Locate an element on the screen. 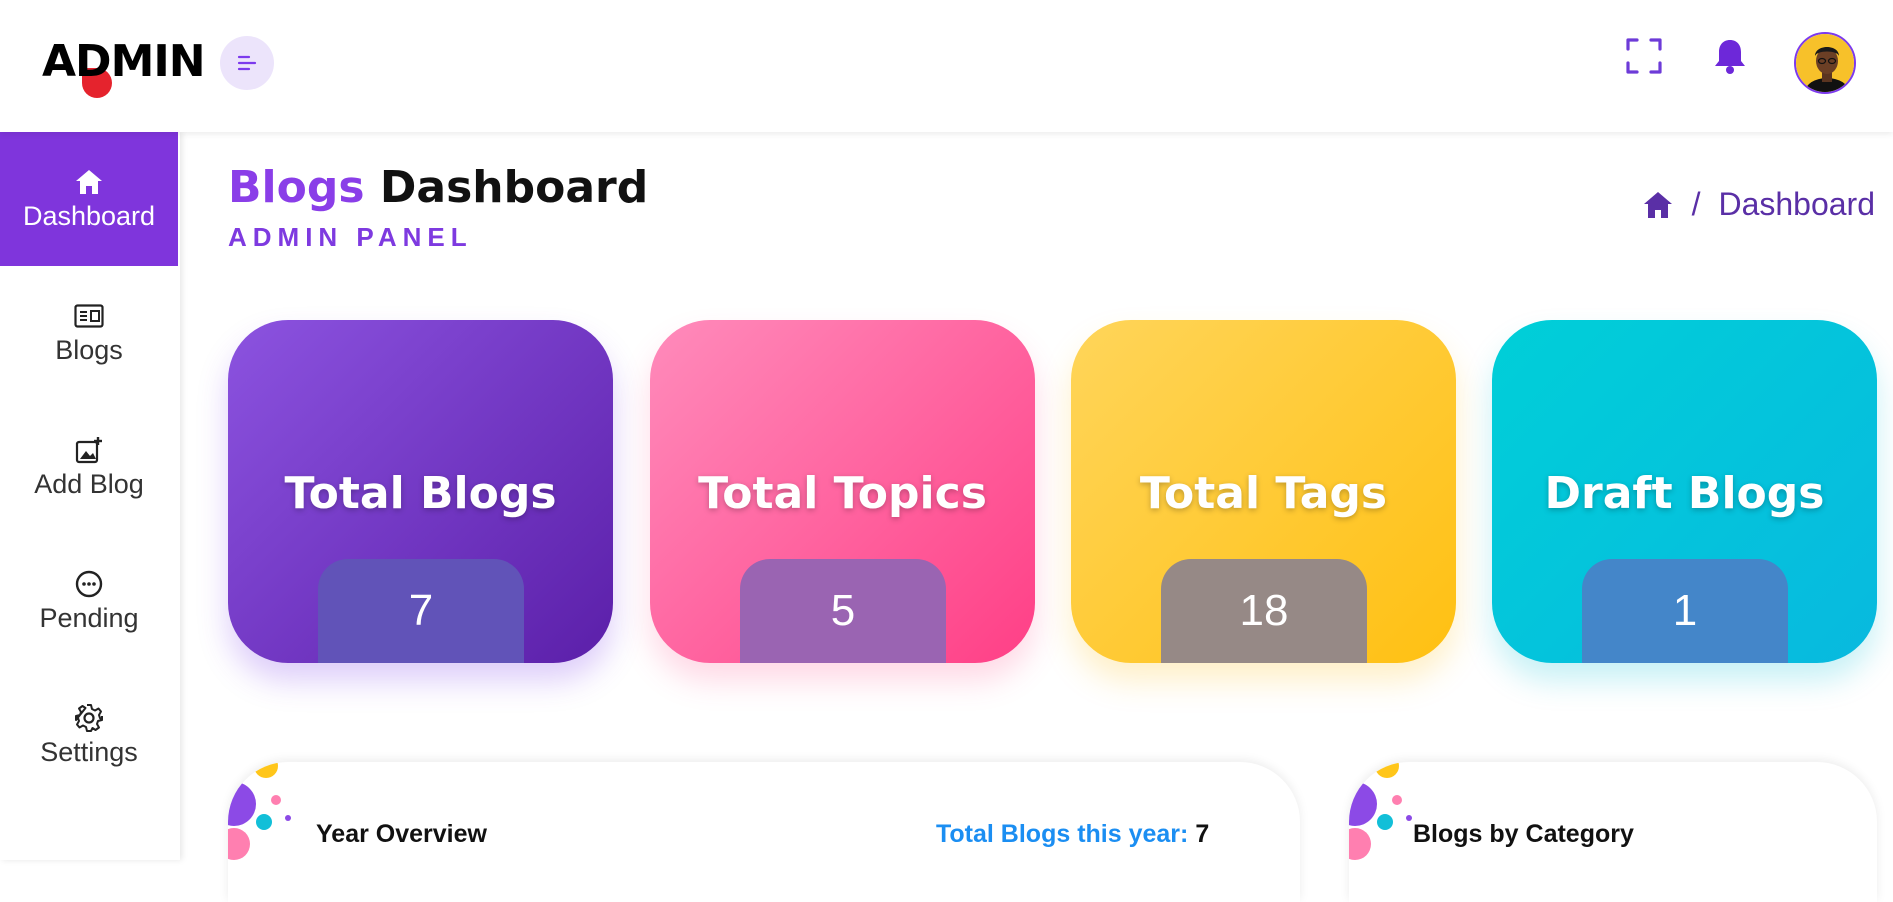 The height and width of the screenshot is (902, 1893). page-title-accent: Blogs is located at coordinates (296, 187).